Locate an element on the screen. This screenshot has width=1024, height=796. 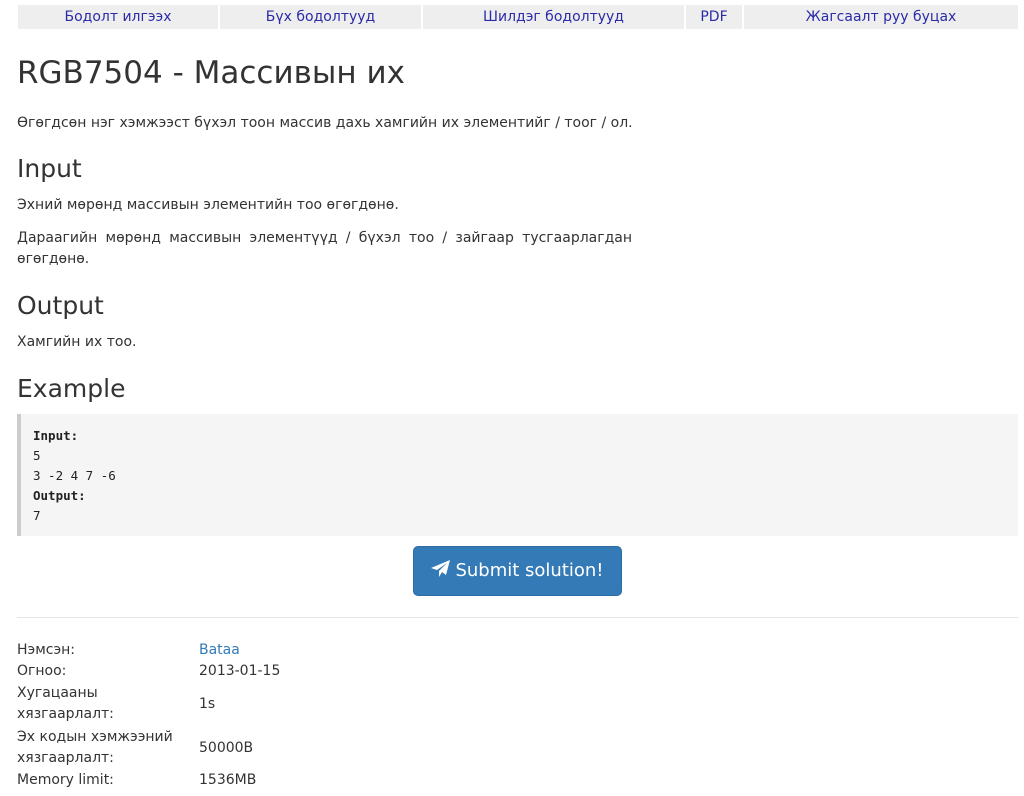
example-pre: Input: 5 3 -2 4 7 -6 Output: 7 is located at coordinates (74, 476).